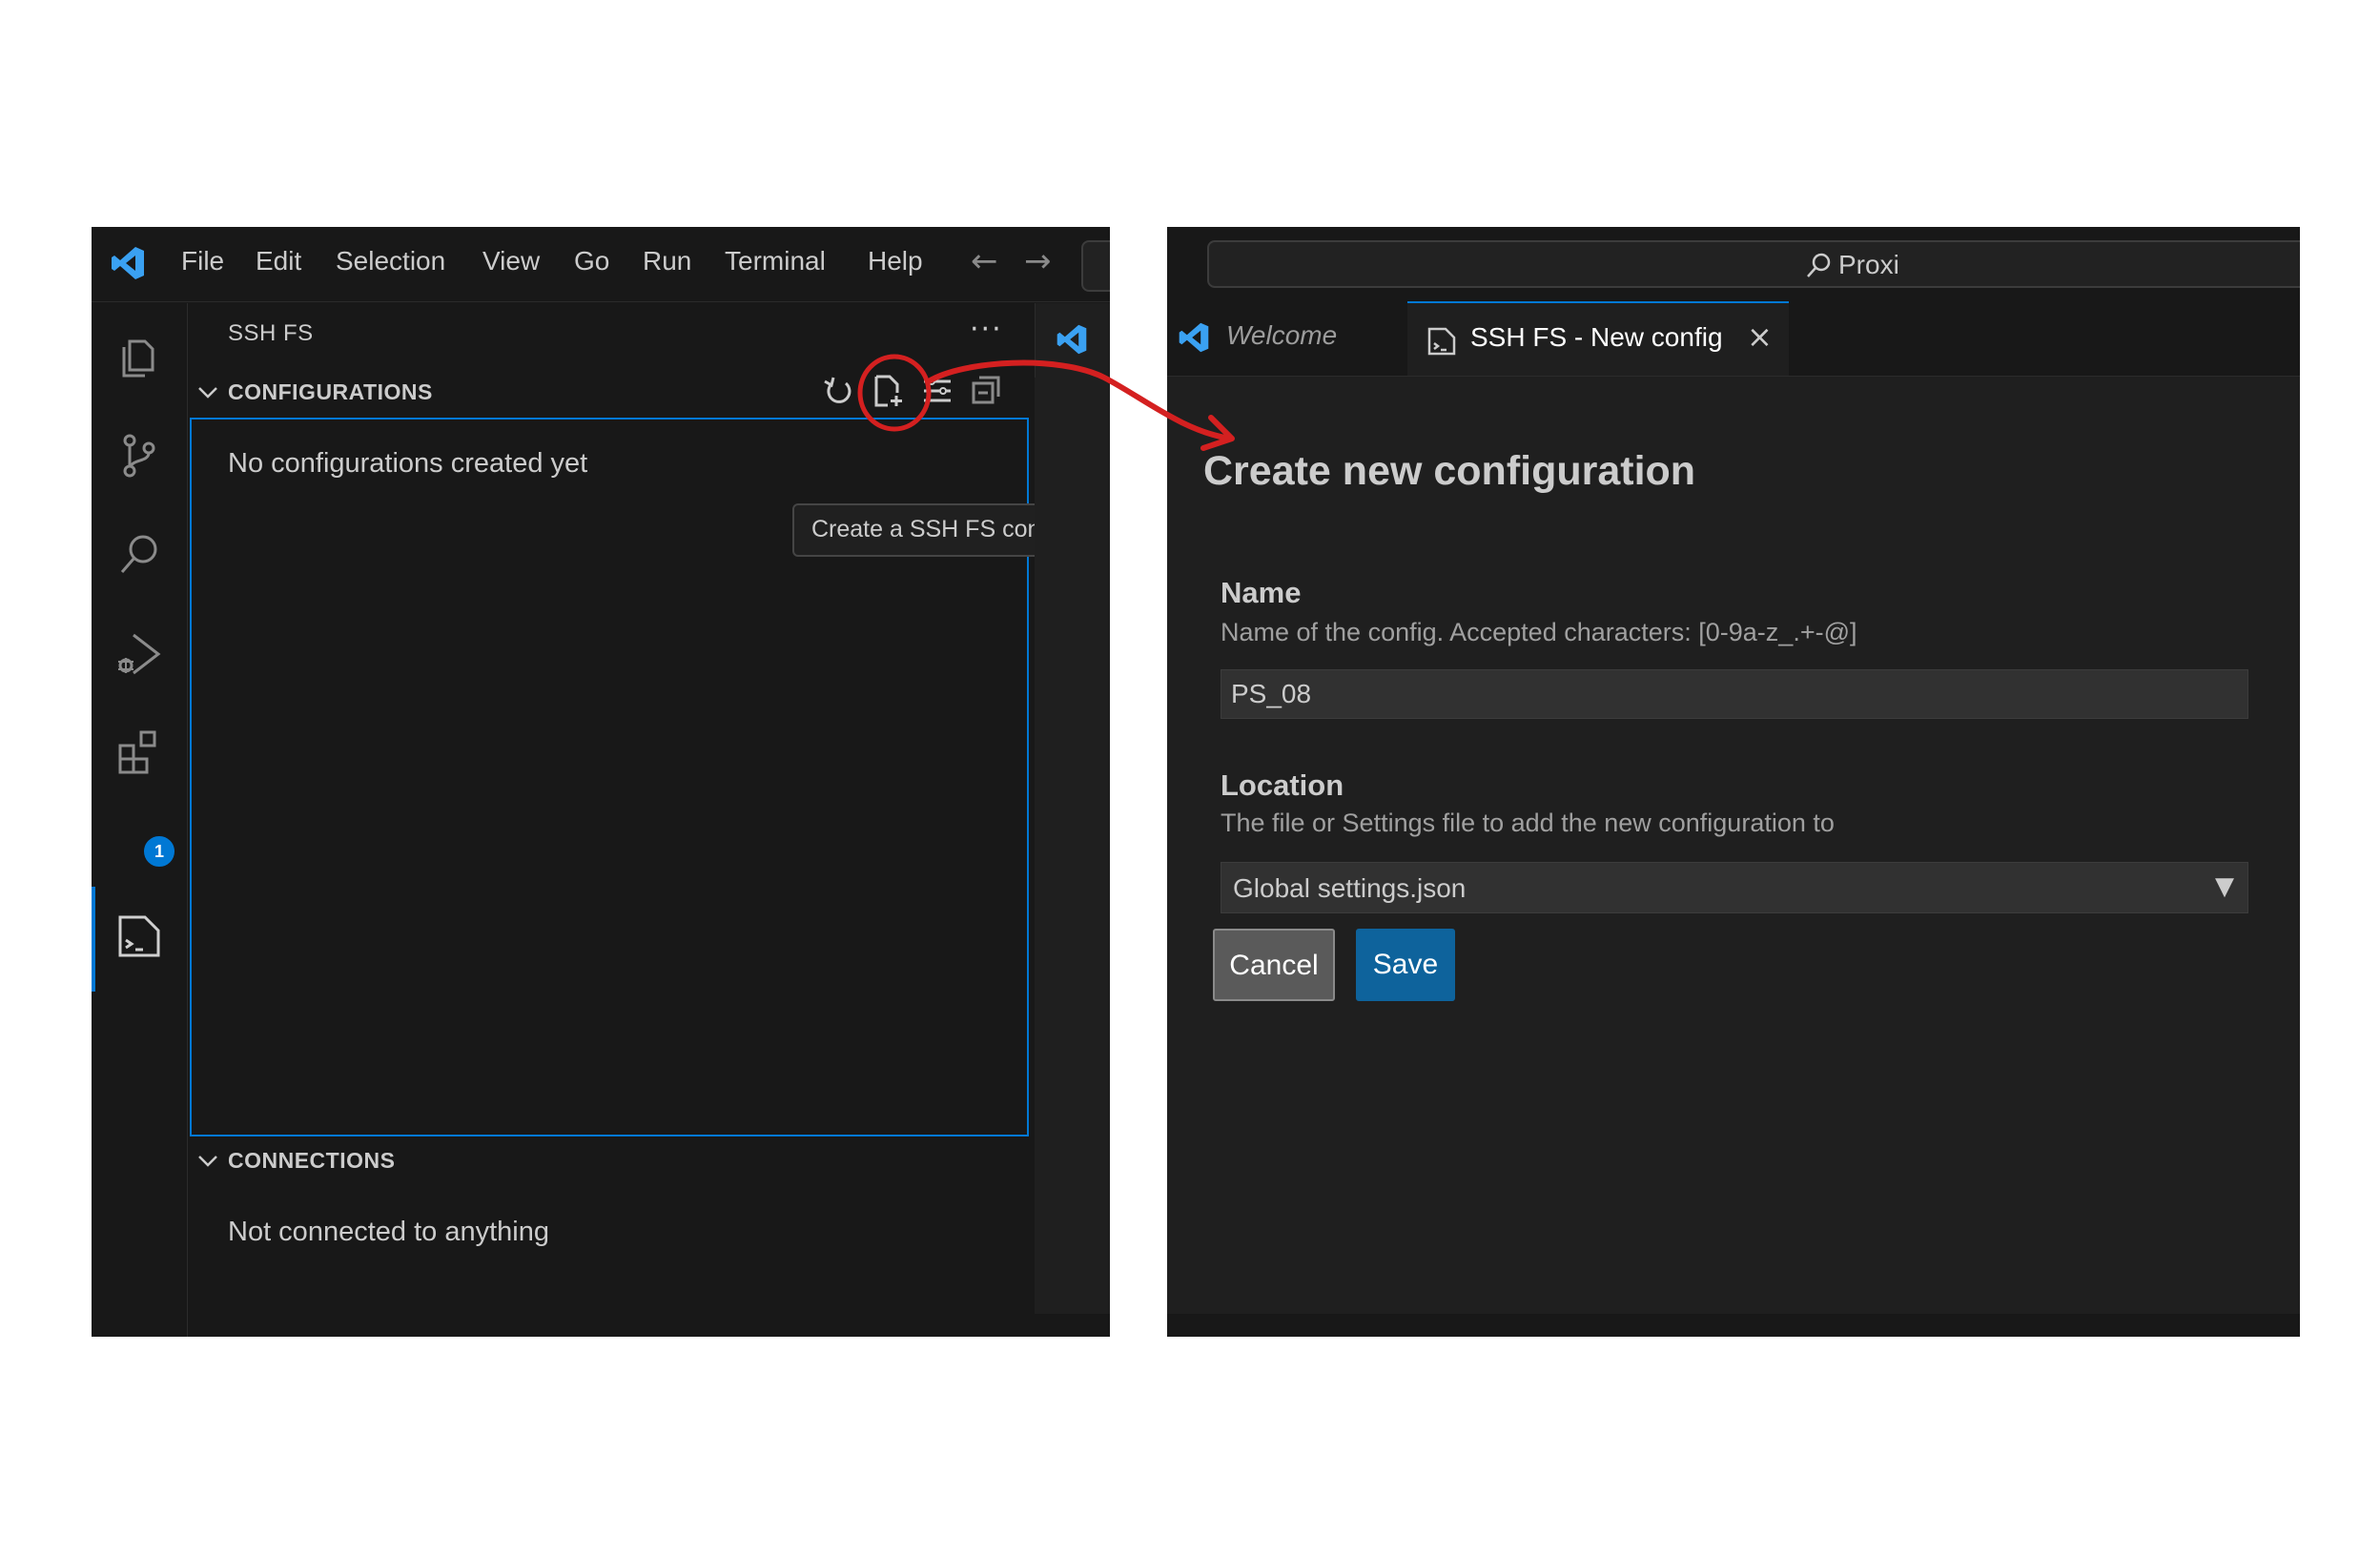 This screenshot has width=2380, height=1556. I want to click on close-icon: ×, so click(1760, 336).